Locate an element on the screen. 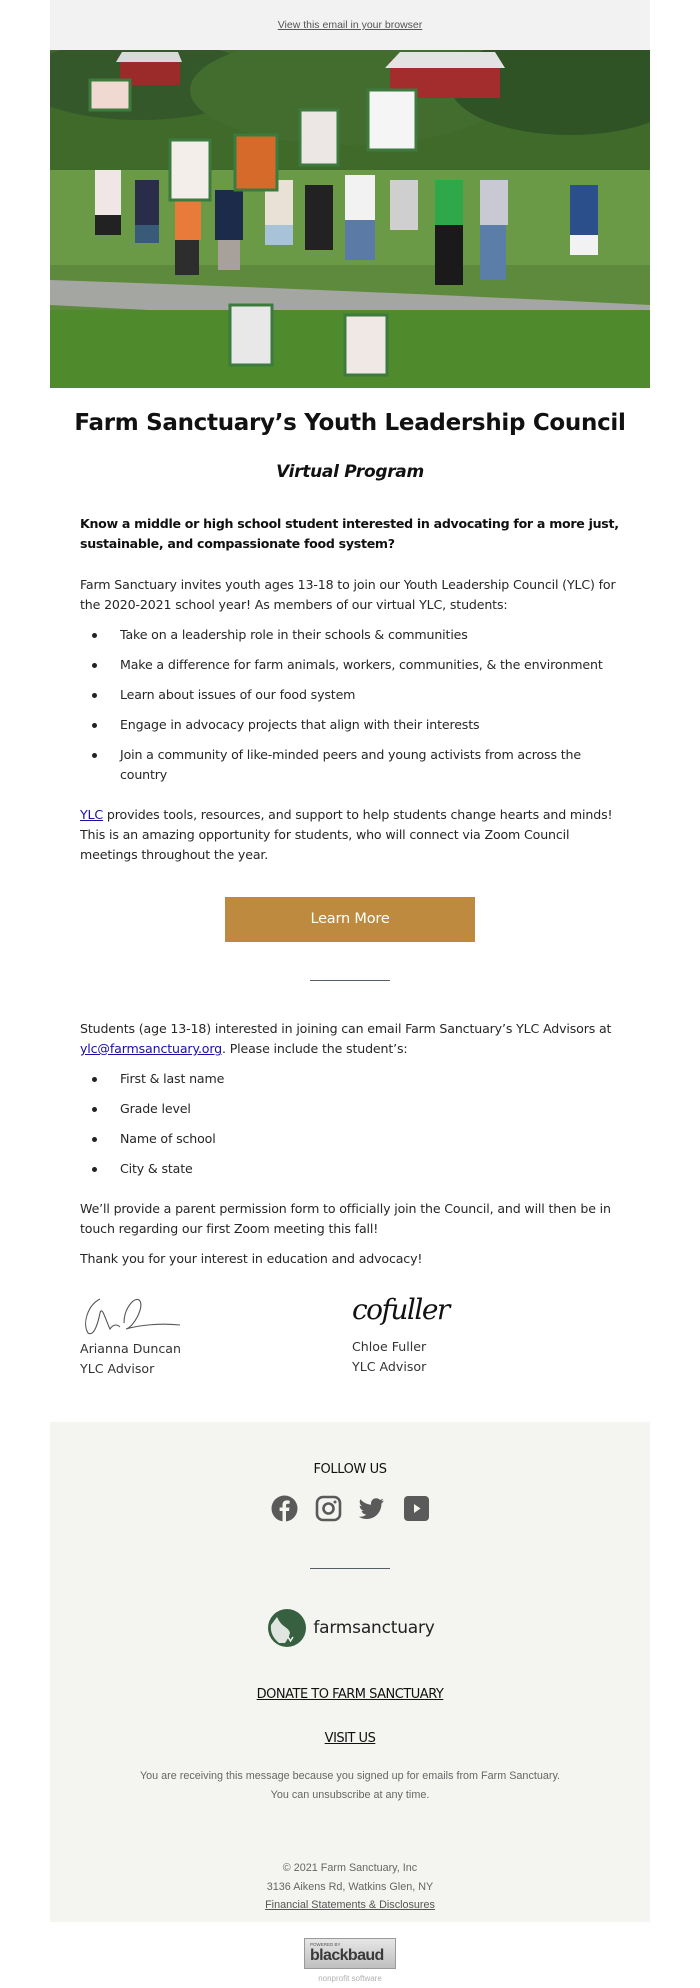  list-item: First & last name is located at coordinates (356, 1079).